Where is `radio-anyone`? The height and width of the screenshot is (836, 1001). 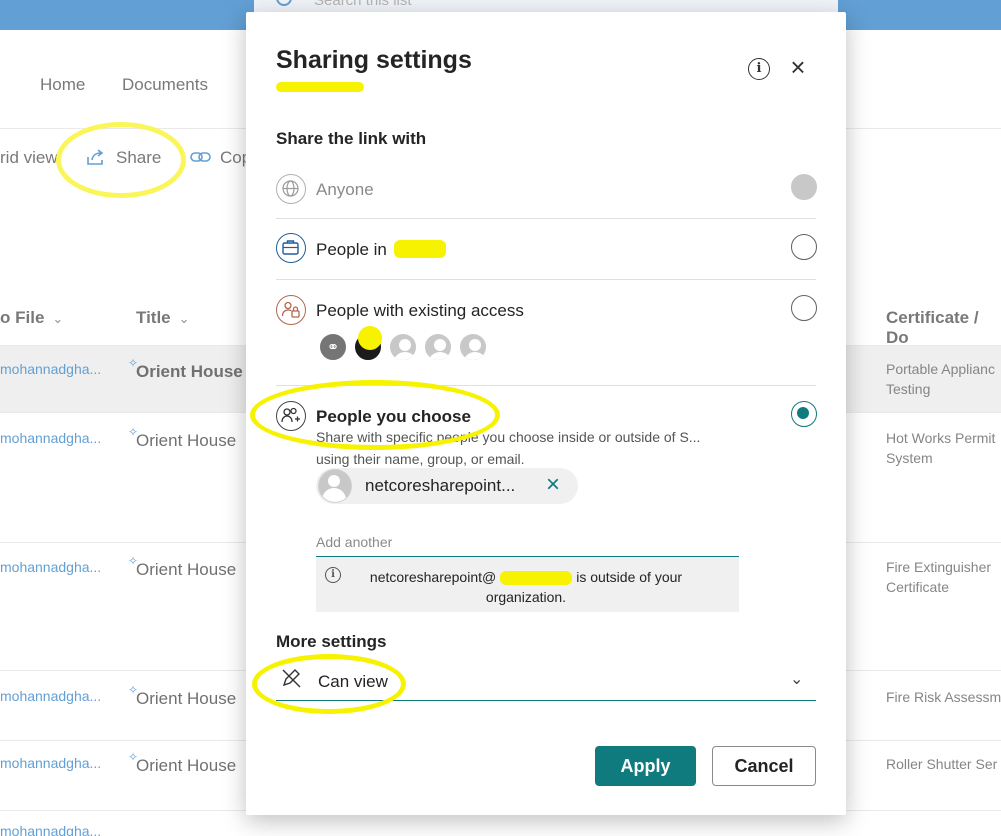
radio-anyone is located at coordinates (804, 187).